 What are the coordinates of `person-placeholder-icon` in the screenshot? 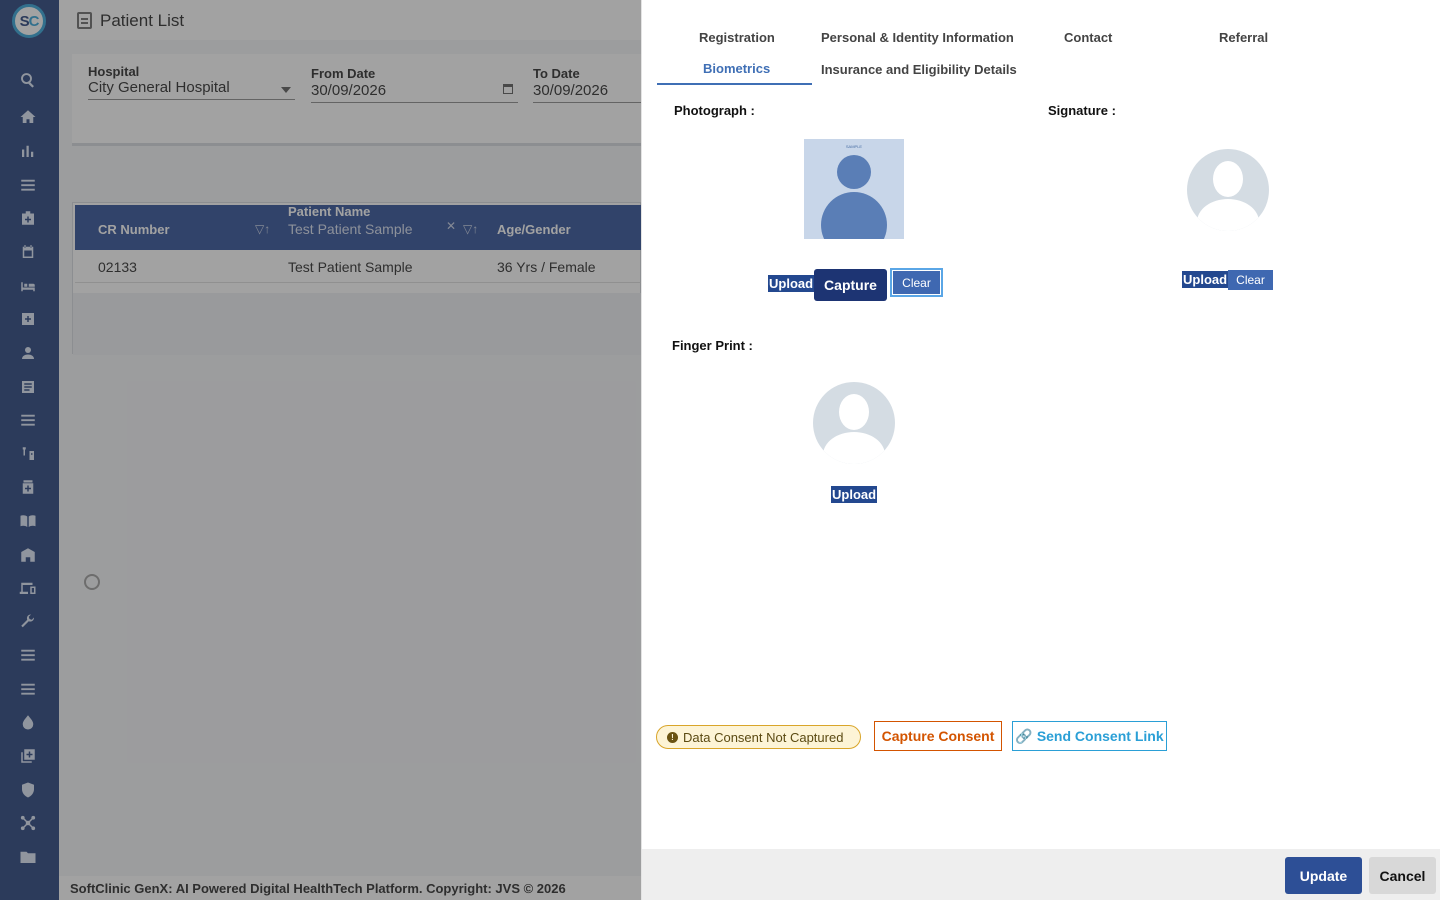 It's located at (854, 172).